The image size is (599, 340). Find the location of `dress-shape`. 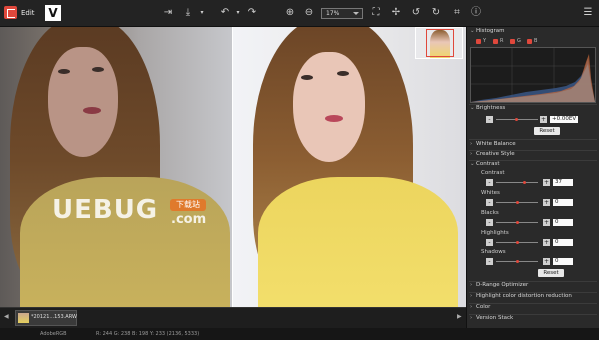

dress-shape is located at coordinates (358, 242).